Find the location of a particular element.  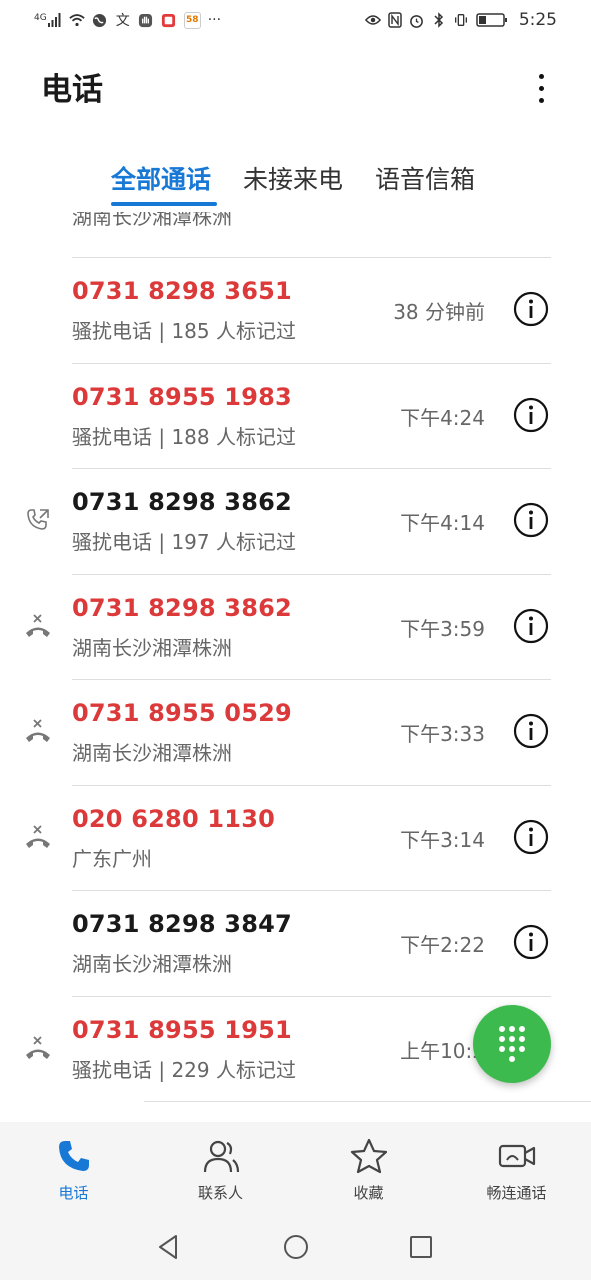

call-row: 0731 8298 3862 湖南长沙湘潭株洲 下午3:59 is located at coordinates (295, 626).